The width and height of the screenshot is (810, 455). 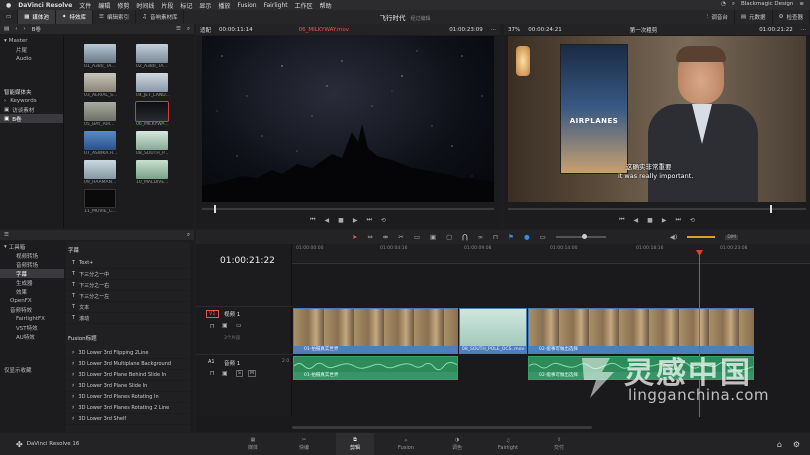 I want to click on edit-index-button: ☰ 编辑索引, so click(x=114, y=17).